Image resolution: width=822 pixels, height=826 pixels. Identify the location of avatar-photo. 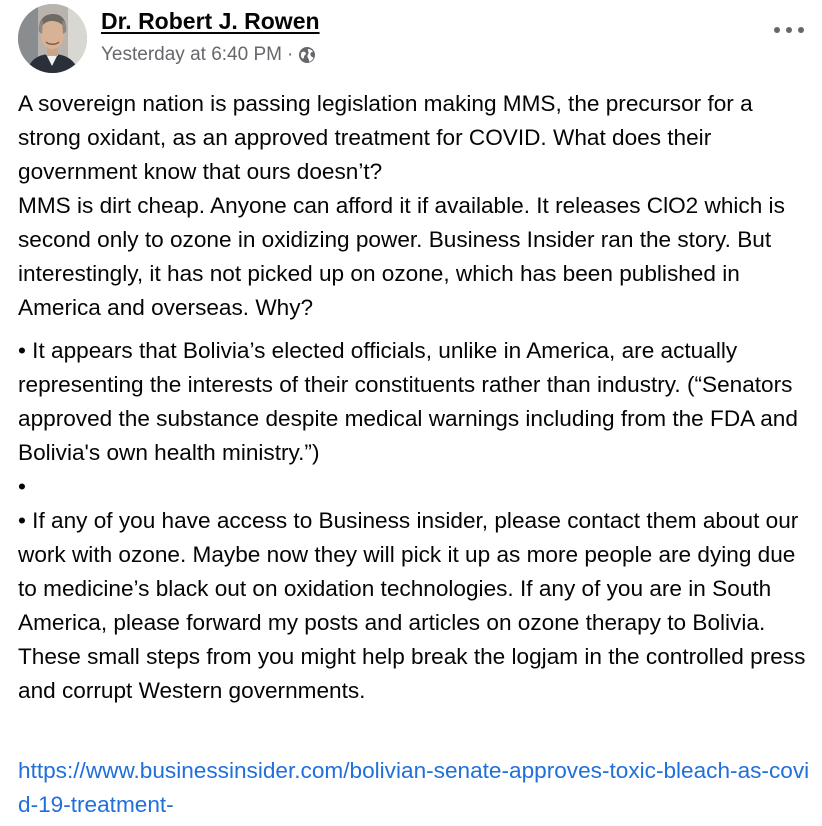
(52, 38).